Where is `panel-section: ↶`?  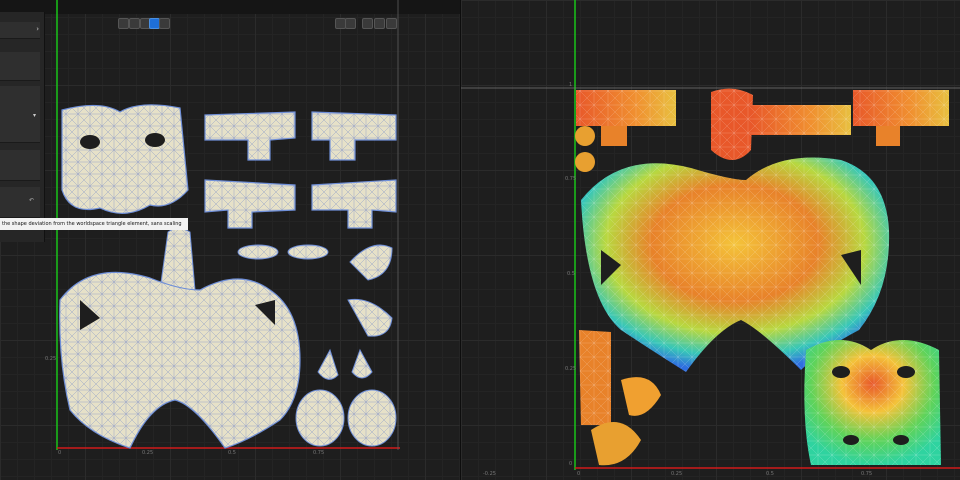
panel-section: ↶ is located at coordinates (20, 202).